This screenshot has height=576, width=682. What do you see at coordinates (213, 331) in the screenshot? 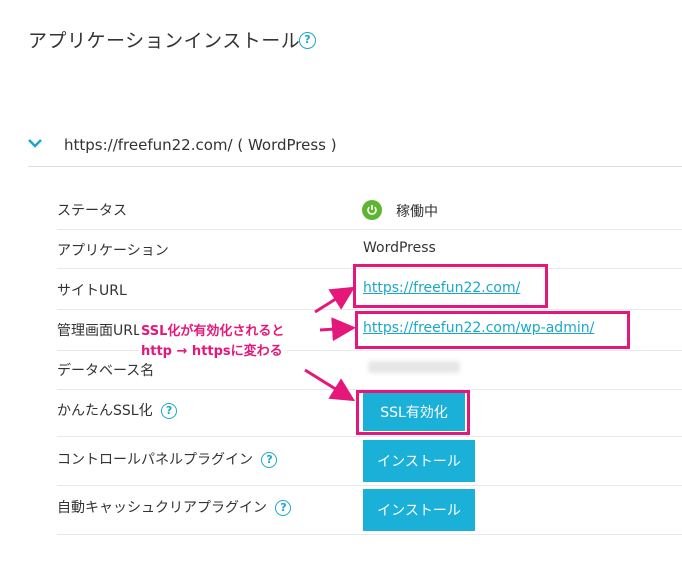
I see `annotation-line-1: SSL化が有効化されると` at bounding box center [213, 331].